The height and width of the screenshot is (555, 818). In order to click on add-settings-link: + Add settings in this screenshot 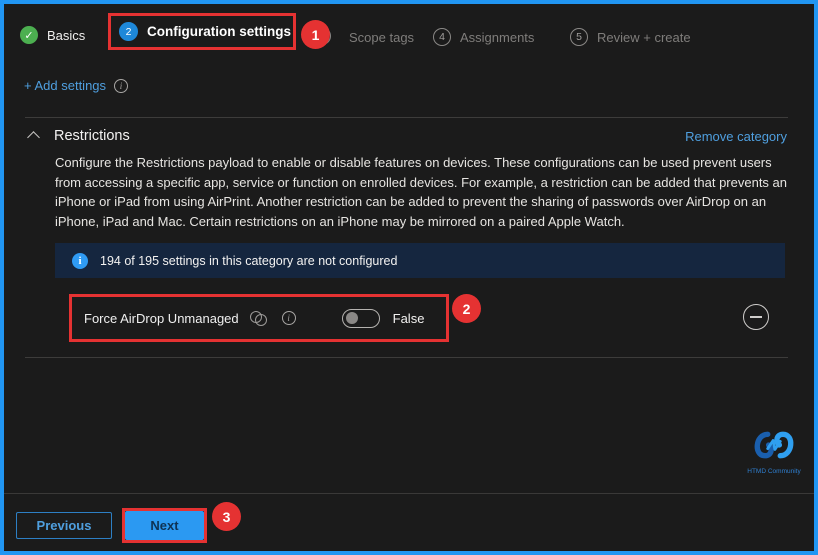, I will do `click(65, 85)`.